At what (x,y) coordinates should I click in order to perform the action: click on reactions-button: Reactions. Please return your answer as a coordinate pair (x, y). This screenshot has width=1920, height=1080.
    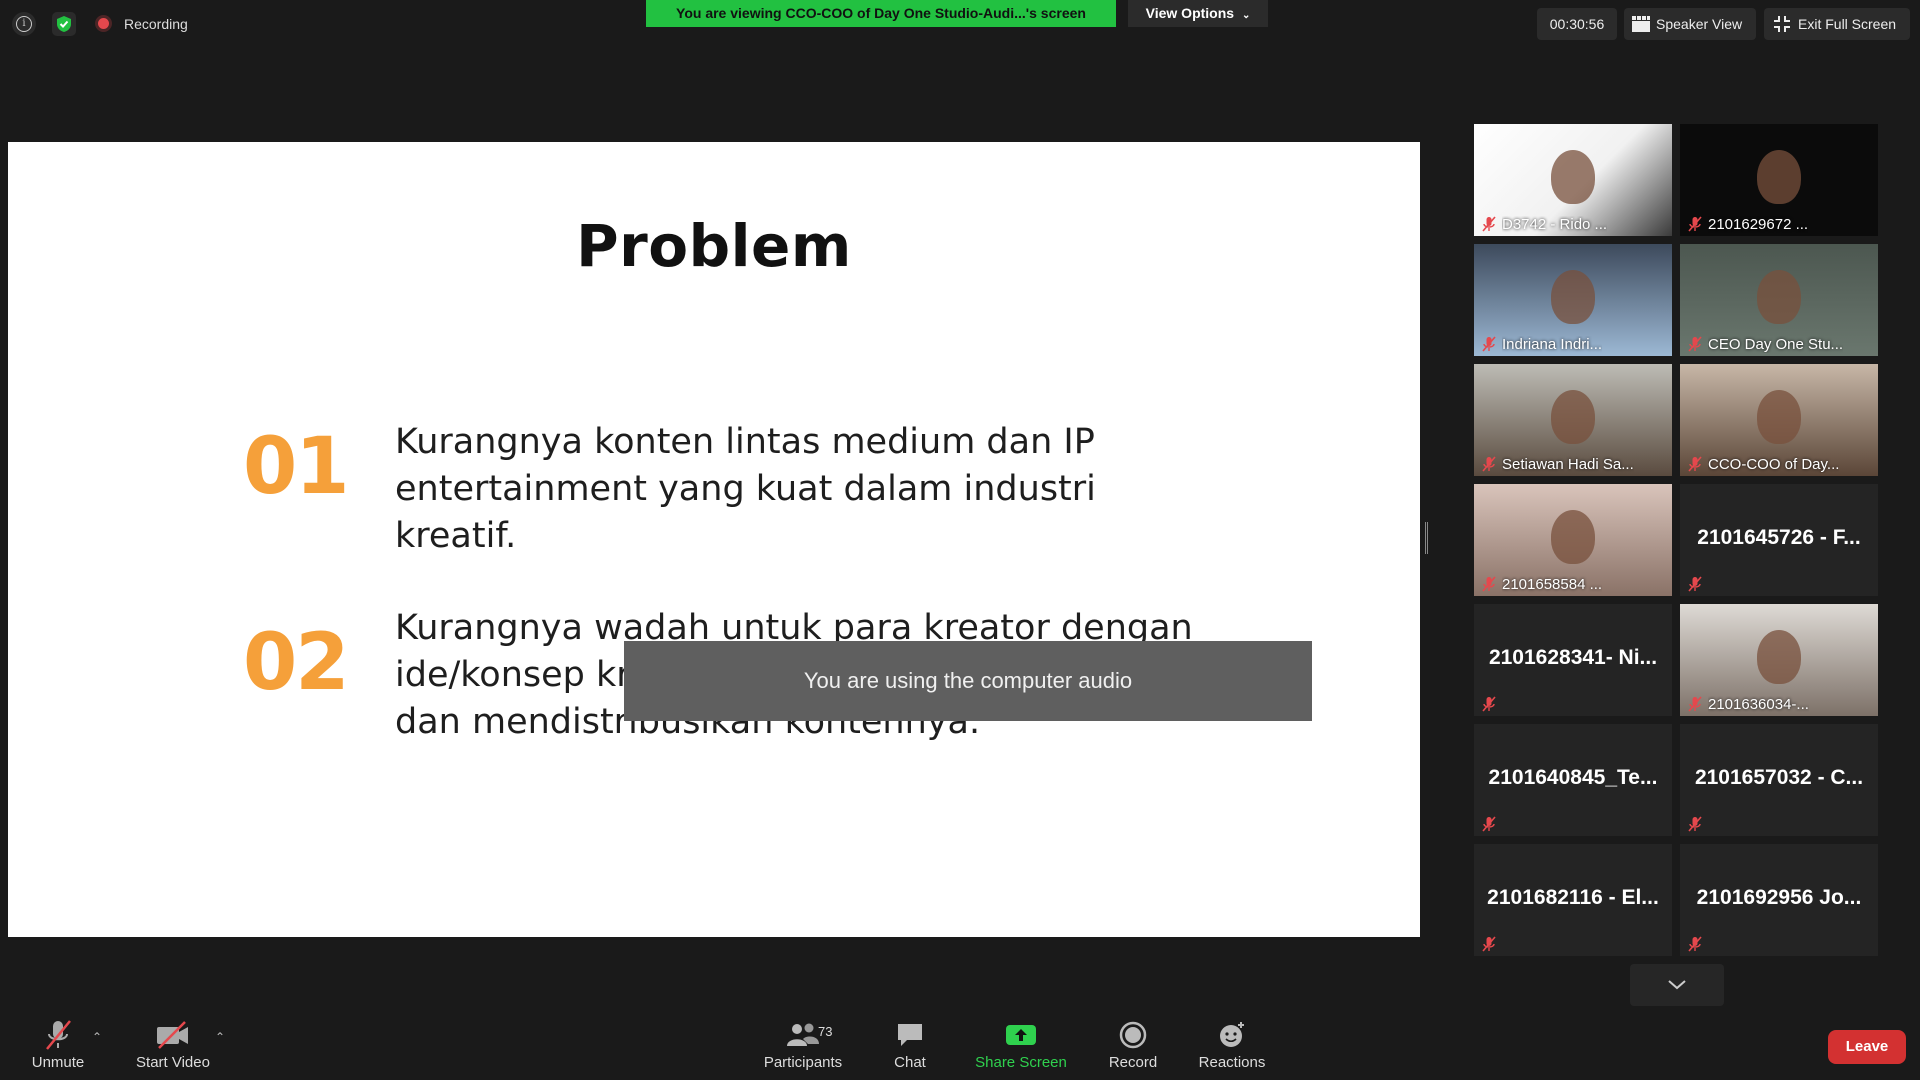
    Looking at the image, I should click on (1232, 1048).